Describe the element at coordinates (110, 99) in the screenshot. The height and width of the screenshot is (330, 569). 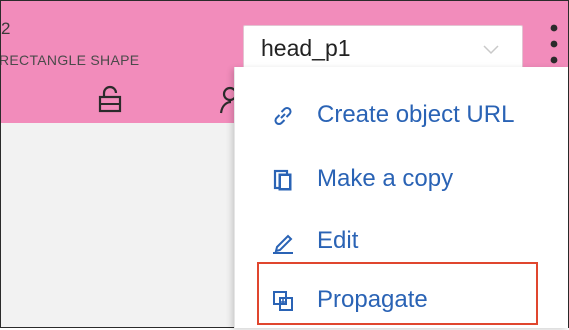
I see `lock-icon` at that location.